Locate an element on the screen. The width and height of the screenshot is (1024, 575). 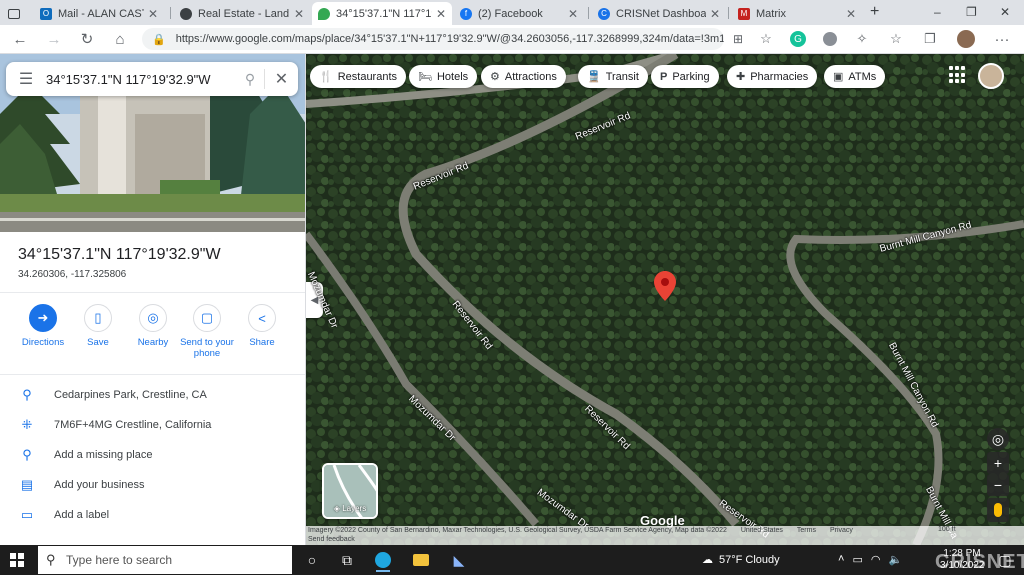
apps-available-button: ⊞ is located at coordinates (738, 39).